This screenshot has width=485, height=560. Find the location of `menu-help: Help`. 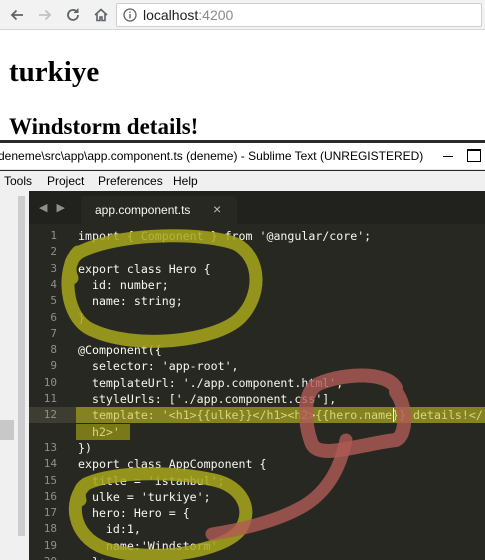

menu-help: Help is located at coordinates (185, 181).